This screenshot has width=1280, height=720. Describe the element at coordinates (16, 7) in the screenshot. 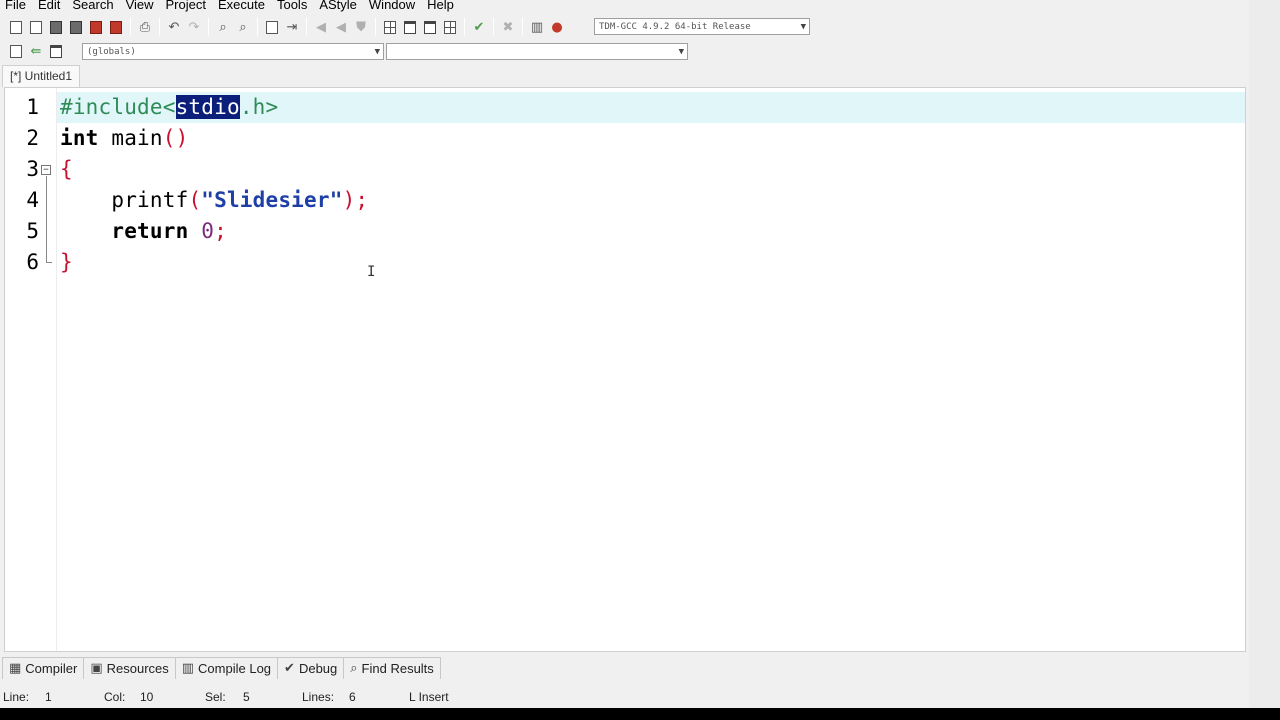

I see `menu-file: File` at that location.